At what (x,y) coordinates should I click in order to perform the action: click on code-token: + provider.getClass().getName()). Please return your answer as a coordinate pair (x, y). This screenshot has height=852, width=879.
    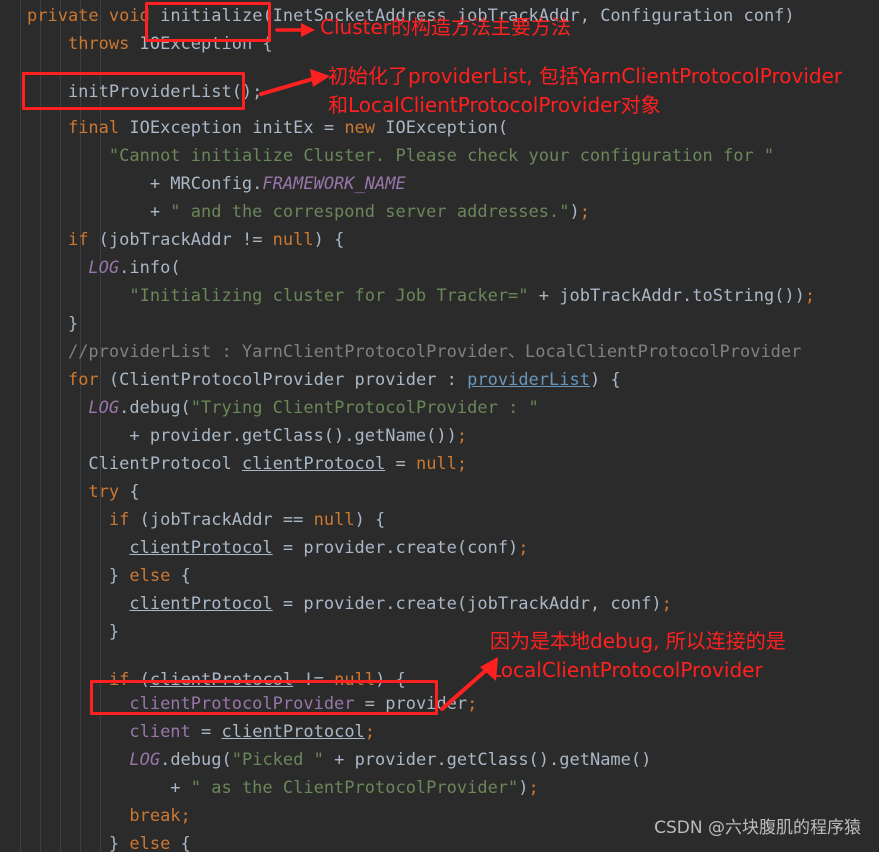
    Looking at the image, I should click on (242, 436).